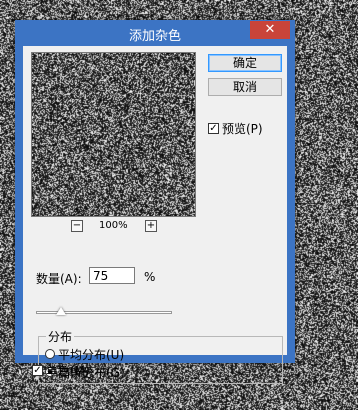 The height and width of the screenshot is (410, 358). I want to click on amount-label: 数量(A):, so click(59, 278).